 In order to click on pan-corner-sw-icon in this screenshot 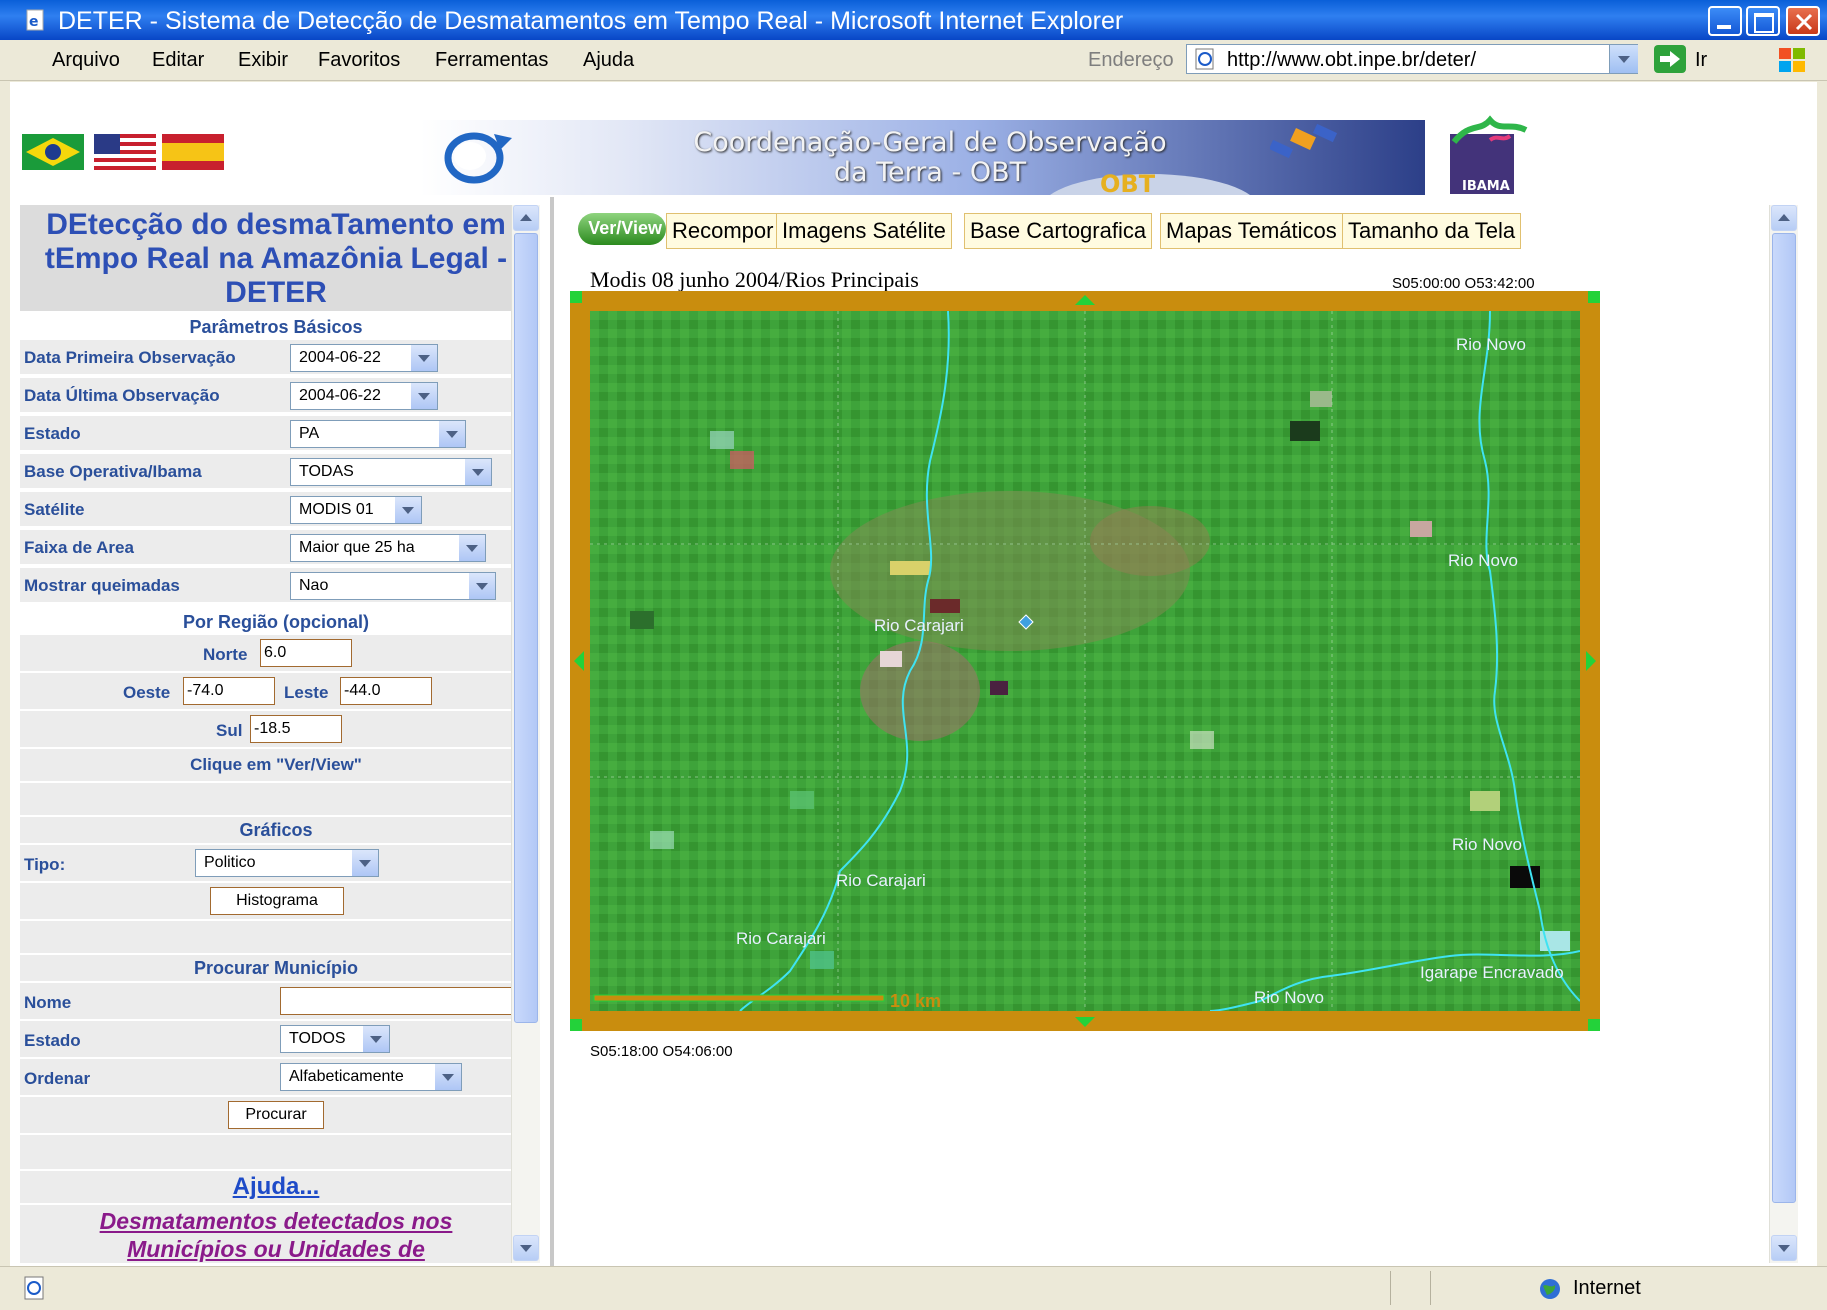, I will do `click(576, 1025)`.